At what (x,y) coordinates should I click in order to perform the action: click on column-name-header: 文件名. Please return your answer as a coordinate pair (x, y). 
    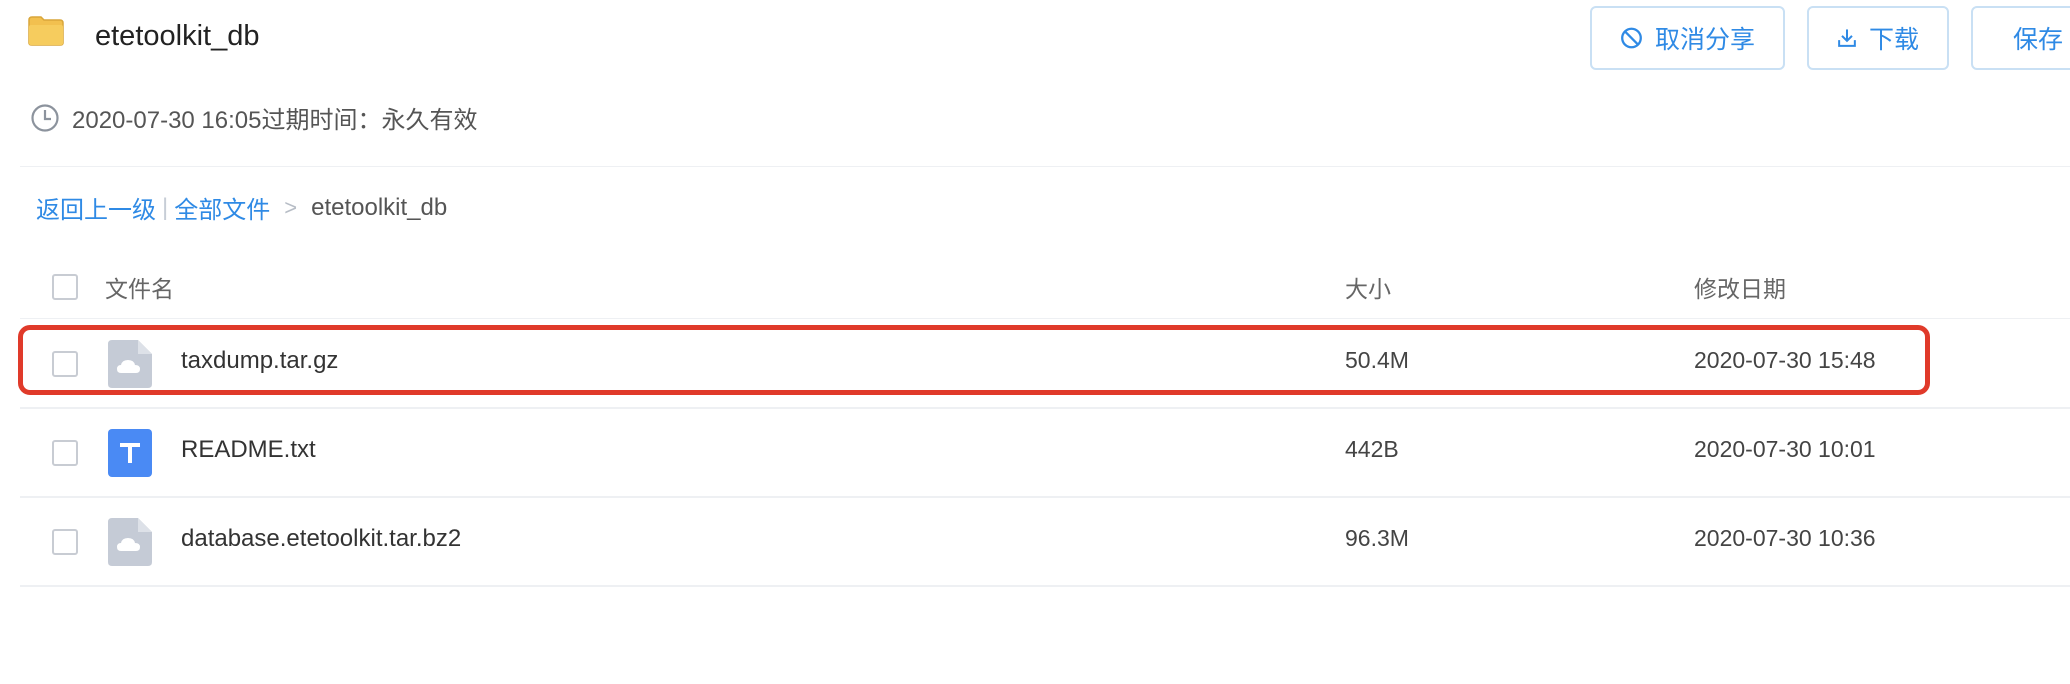
    Looking at the image, I should click on (139, 287).